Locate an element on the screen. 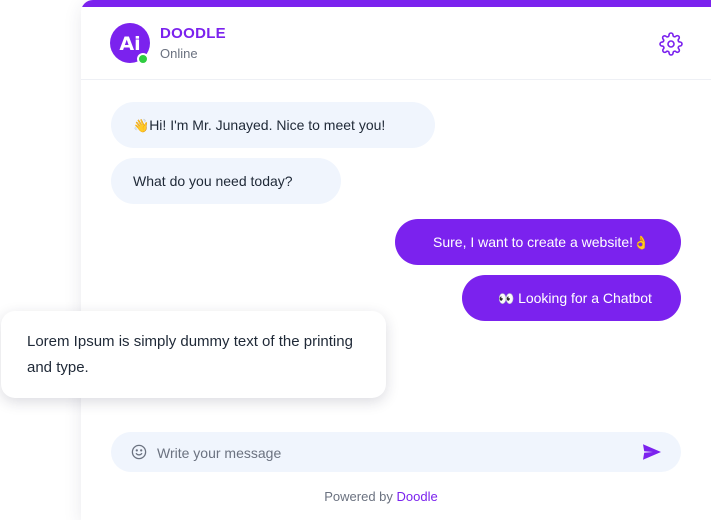 The width and height of the screenshot is (711, 520). message-incoming: 👋Hi! I'm Mr. Junayed. Nice to meet you! is located at coordinates (273, 125).